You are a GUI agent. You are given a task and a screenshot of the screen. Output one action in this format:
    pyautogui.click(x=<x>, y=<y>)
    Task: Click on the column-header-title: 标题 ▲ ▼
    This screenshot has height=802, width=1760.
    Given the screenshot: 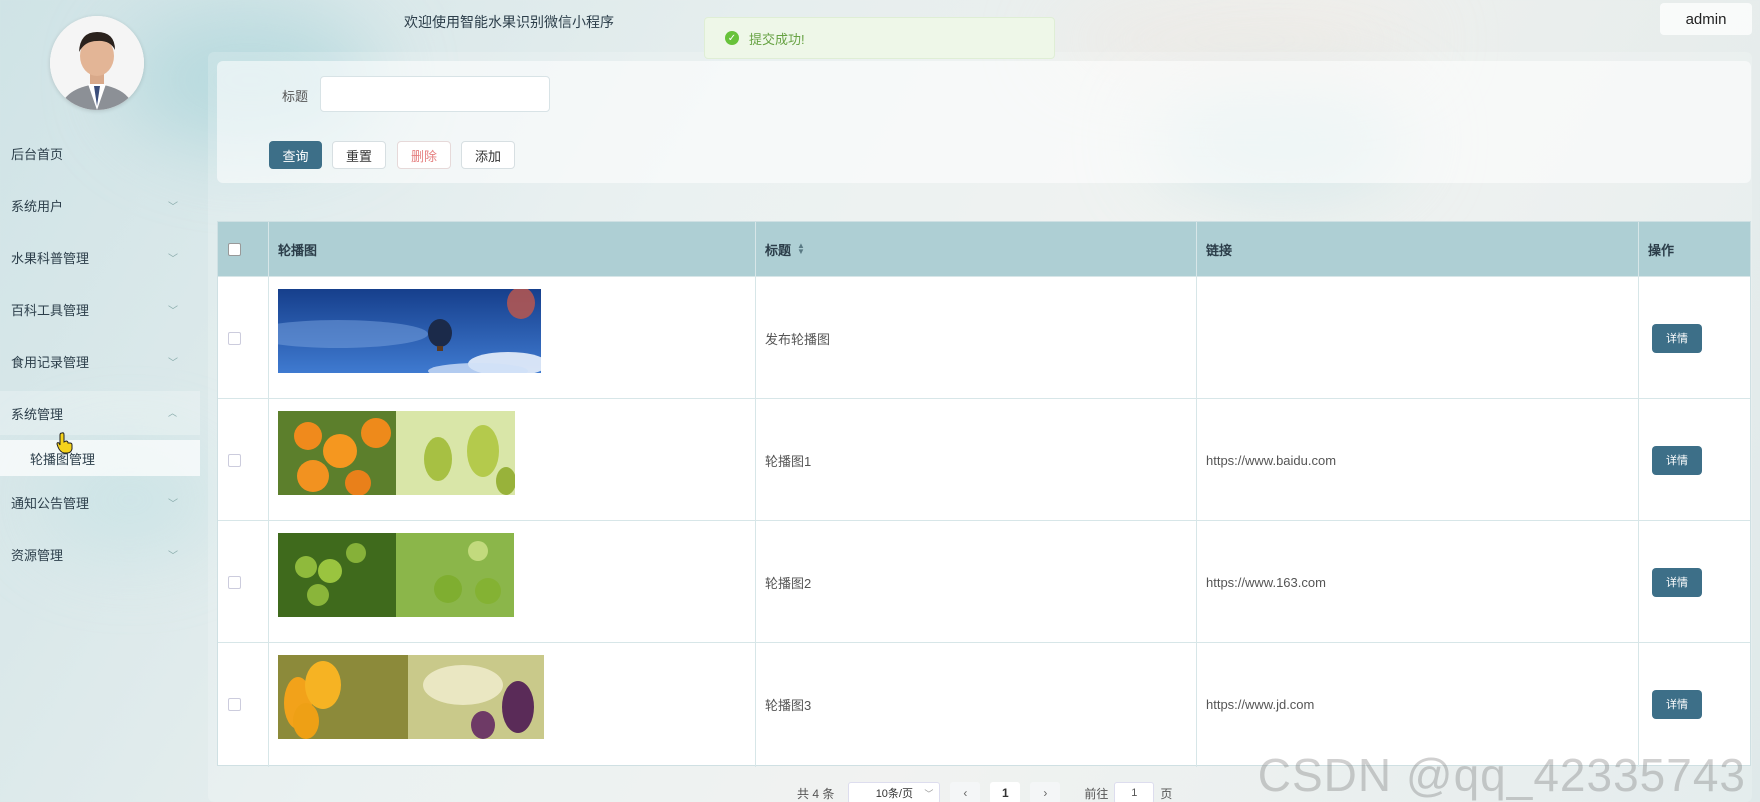 What is the action you would take?
    pyautogui.click(x=780, y=249)
    